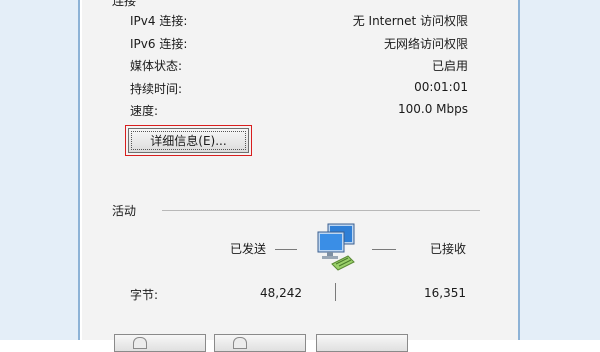  Describe the element at coordinates (449, 66) in the screenshot. I see `media-state-value: 已启用` at that location.